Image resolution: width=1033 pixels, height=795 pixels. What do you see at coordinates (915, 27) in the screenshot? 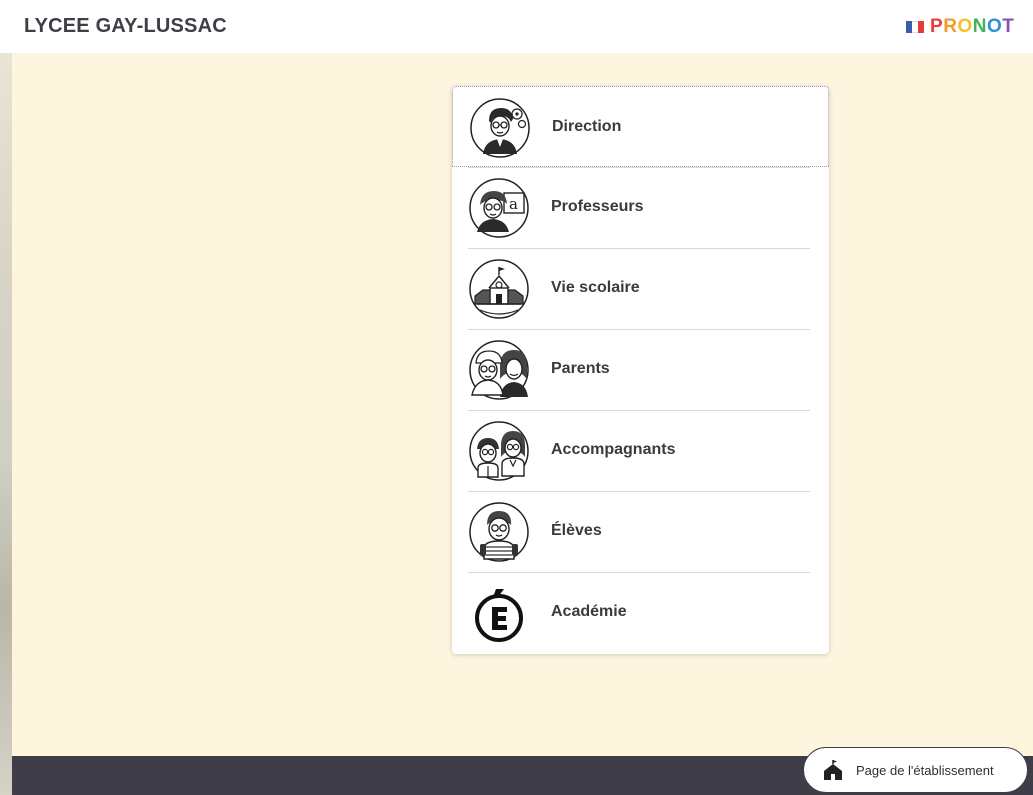
I see `french-flag-icon` at bounding box center [915, 27].